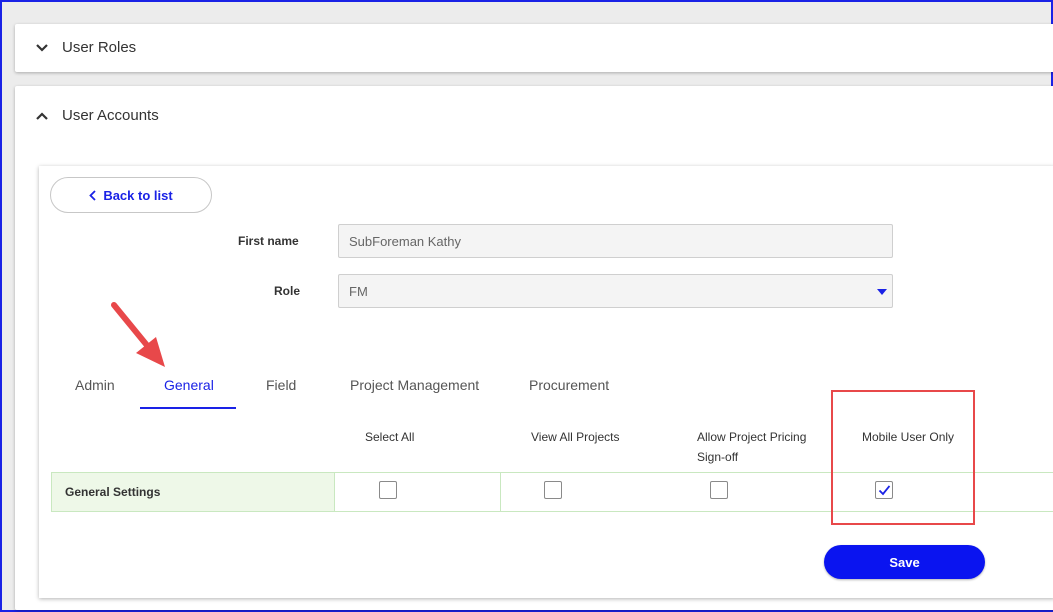 The image size is (1053, 612). I want to click on back-to-list-label: Back to list, so click(138, 195).